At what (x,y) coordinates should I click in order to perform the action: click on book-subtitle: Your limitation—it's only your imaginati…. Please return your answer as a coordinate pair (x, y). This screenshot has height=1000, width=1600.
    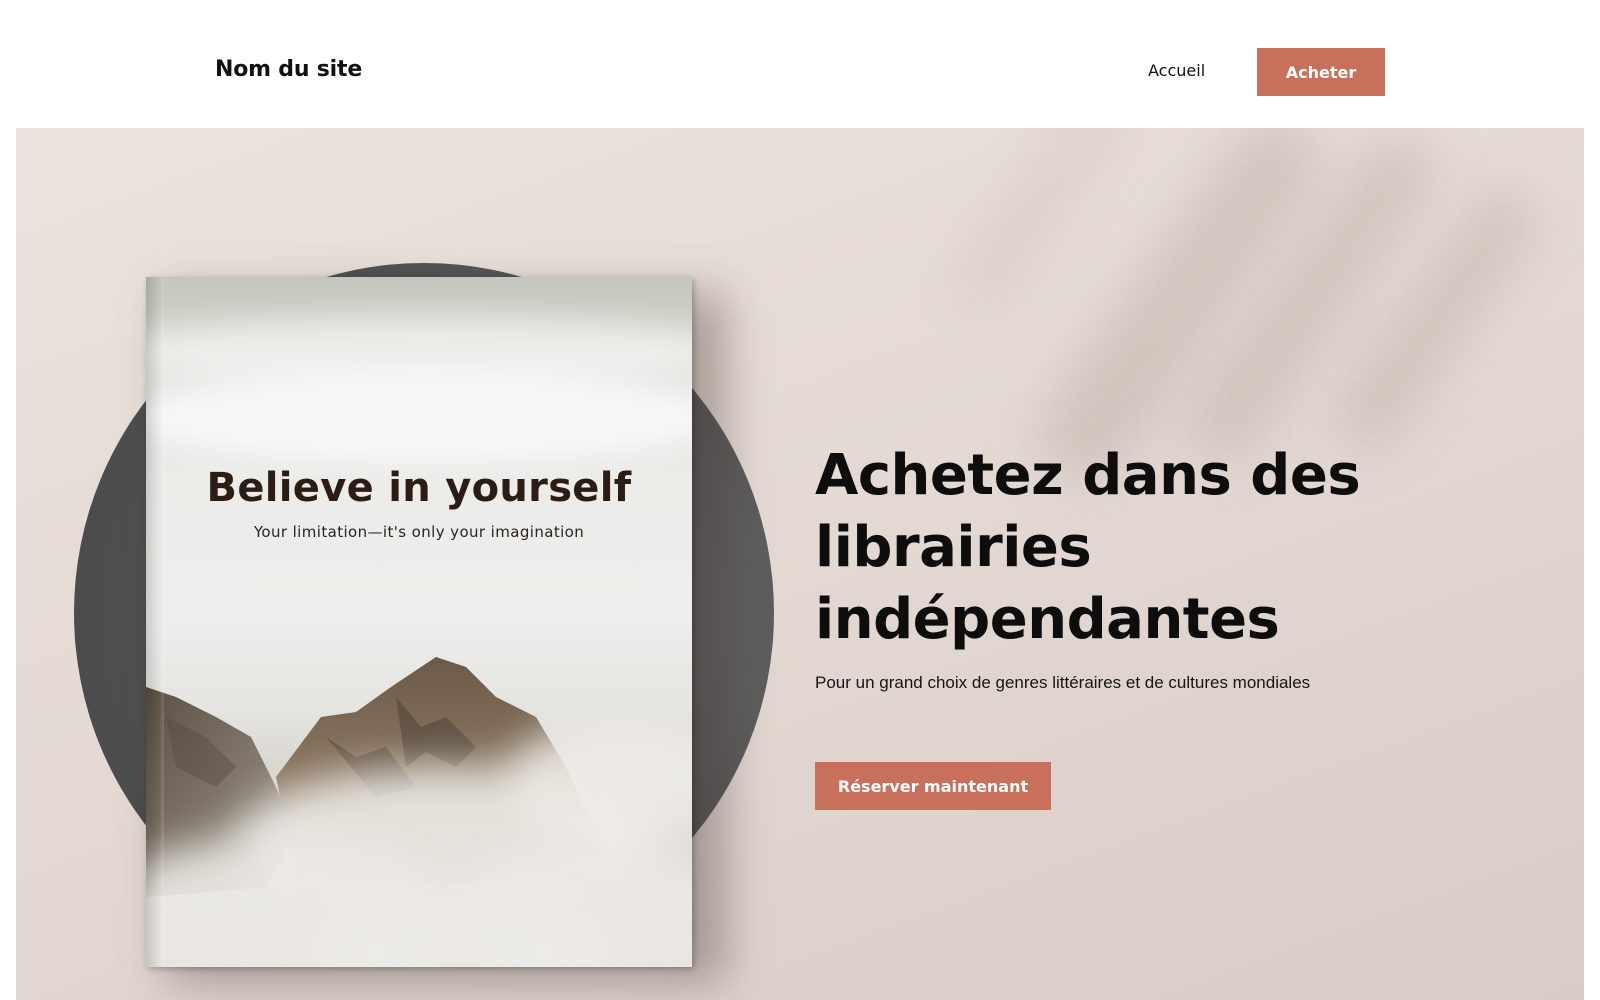
    Looking at the image, I should click on (419, 532).